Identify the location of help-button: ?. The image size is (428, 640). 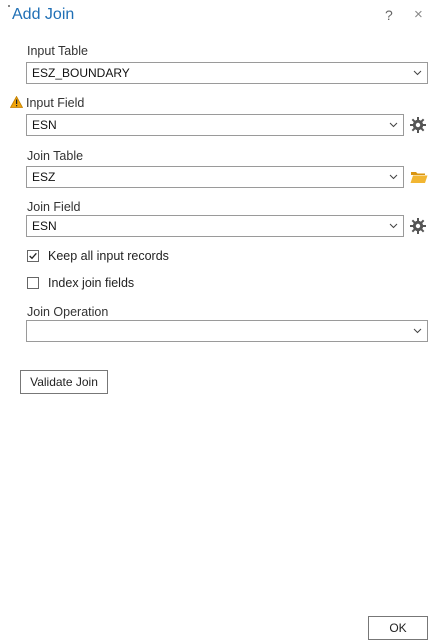
(389, 15).